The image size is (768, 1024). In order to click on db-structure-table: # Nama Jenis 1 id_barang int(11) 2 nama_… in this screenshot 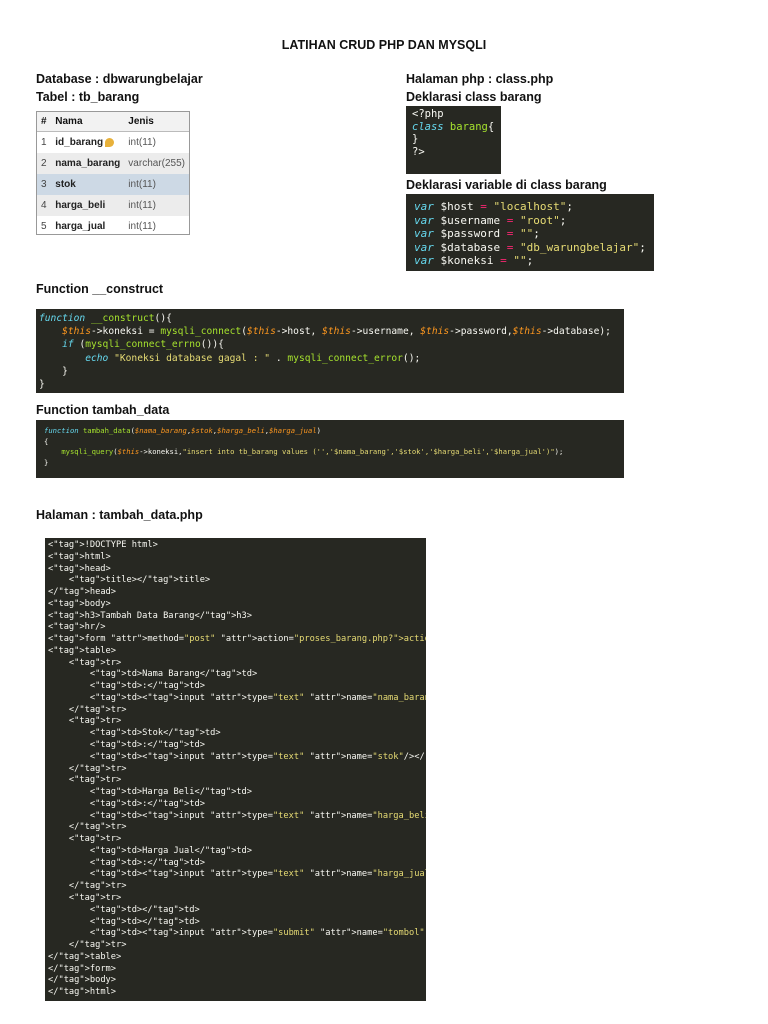, I will do `click(113, 173)`.